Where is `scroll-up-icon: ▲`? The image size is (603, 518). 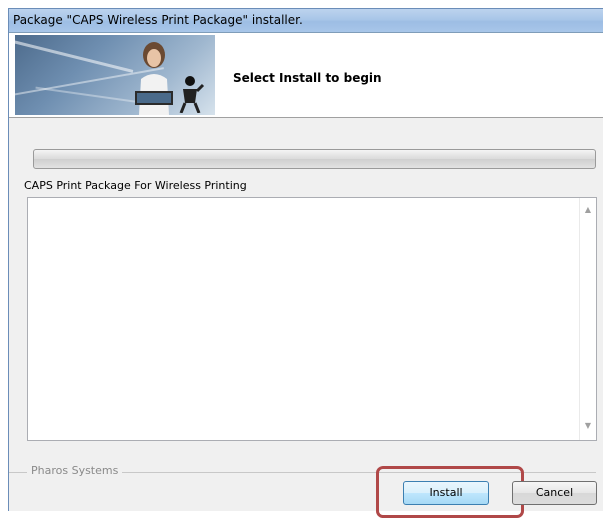 scroll-up-icon: ▲ is located at coordinates (588, 210).